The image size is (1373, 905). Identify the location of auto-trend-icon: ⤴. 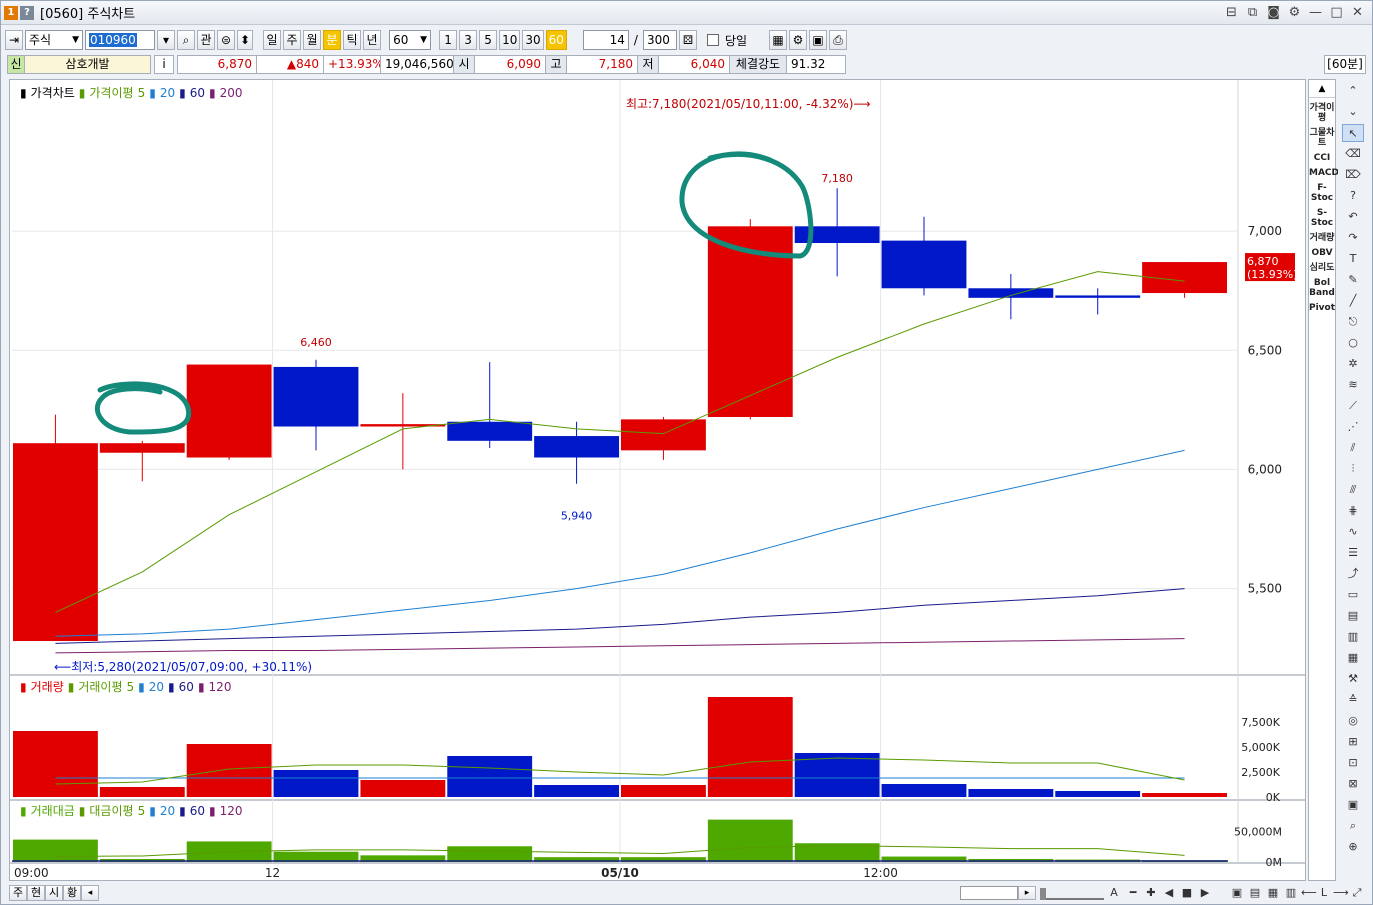
(1353, 574).